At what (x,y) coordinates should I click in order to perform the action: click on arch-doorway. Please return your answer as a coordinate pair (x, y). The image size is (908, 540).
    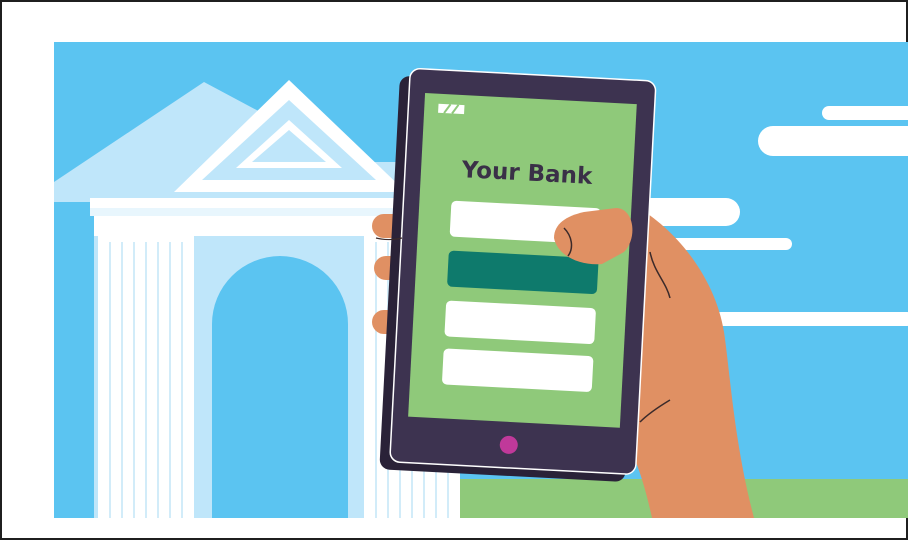
    Looking at the image, I should click on (280, 387).